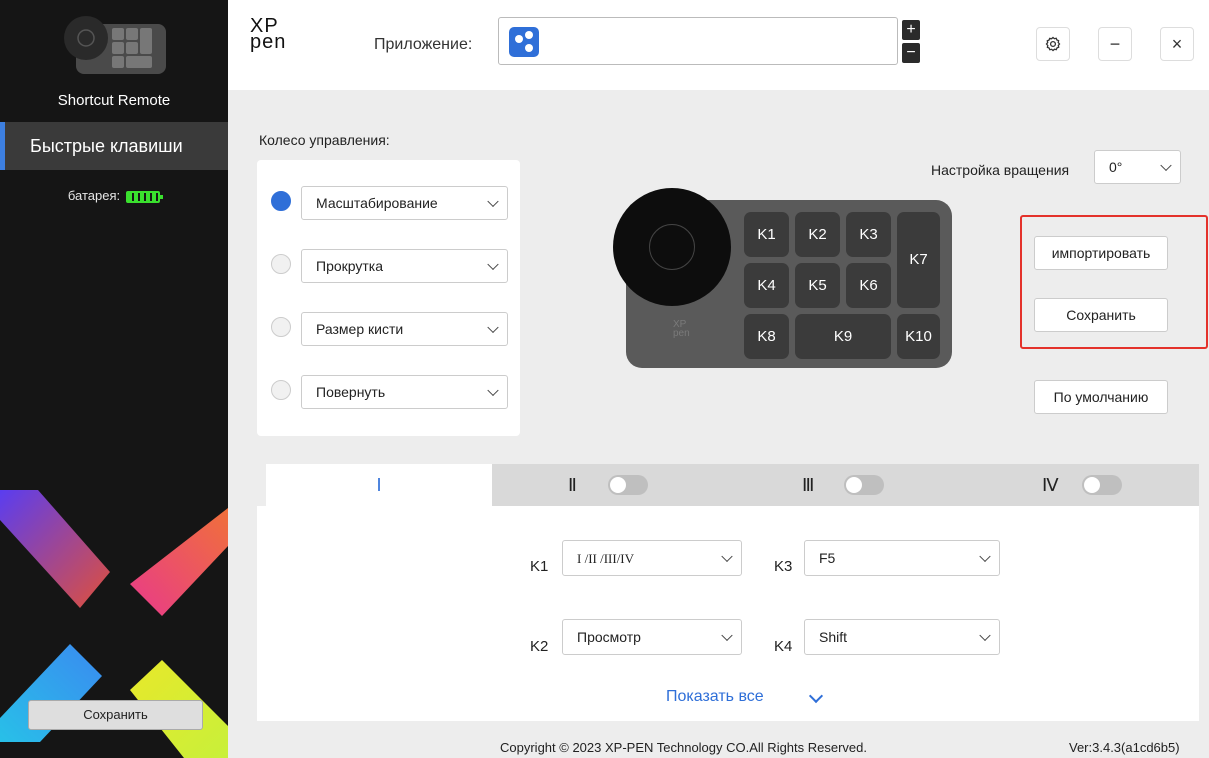 This screenshot has height=758, width=1209. What do you see at coordinates (1137, 167) in the screenshot?
I see `rotation-dropdown: 0°` at bounding box center [1137, 167].